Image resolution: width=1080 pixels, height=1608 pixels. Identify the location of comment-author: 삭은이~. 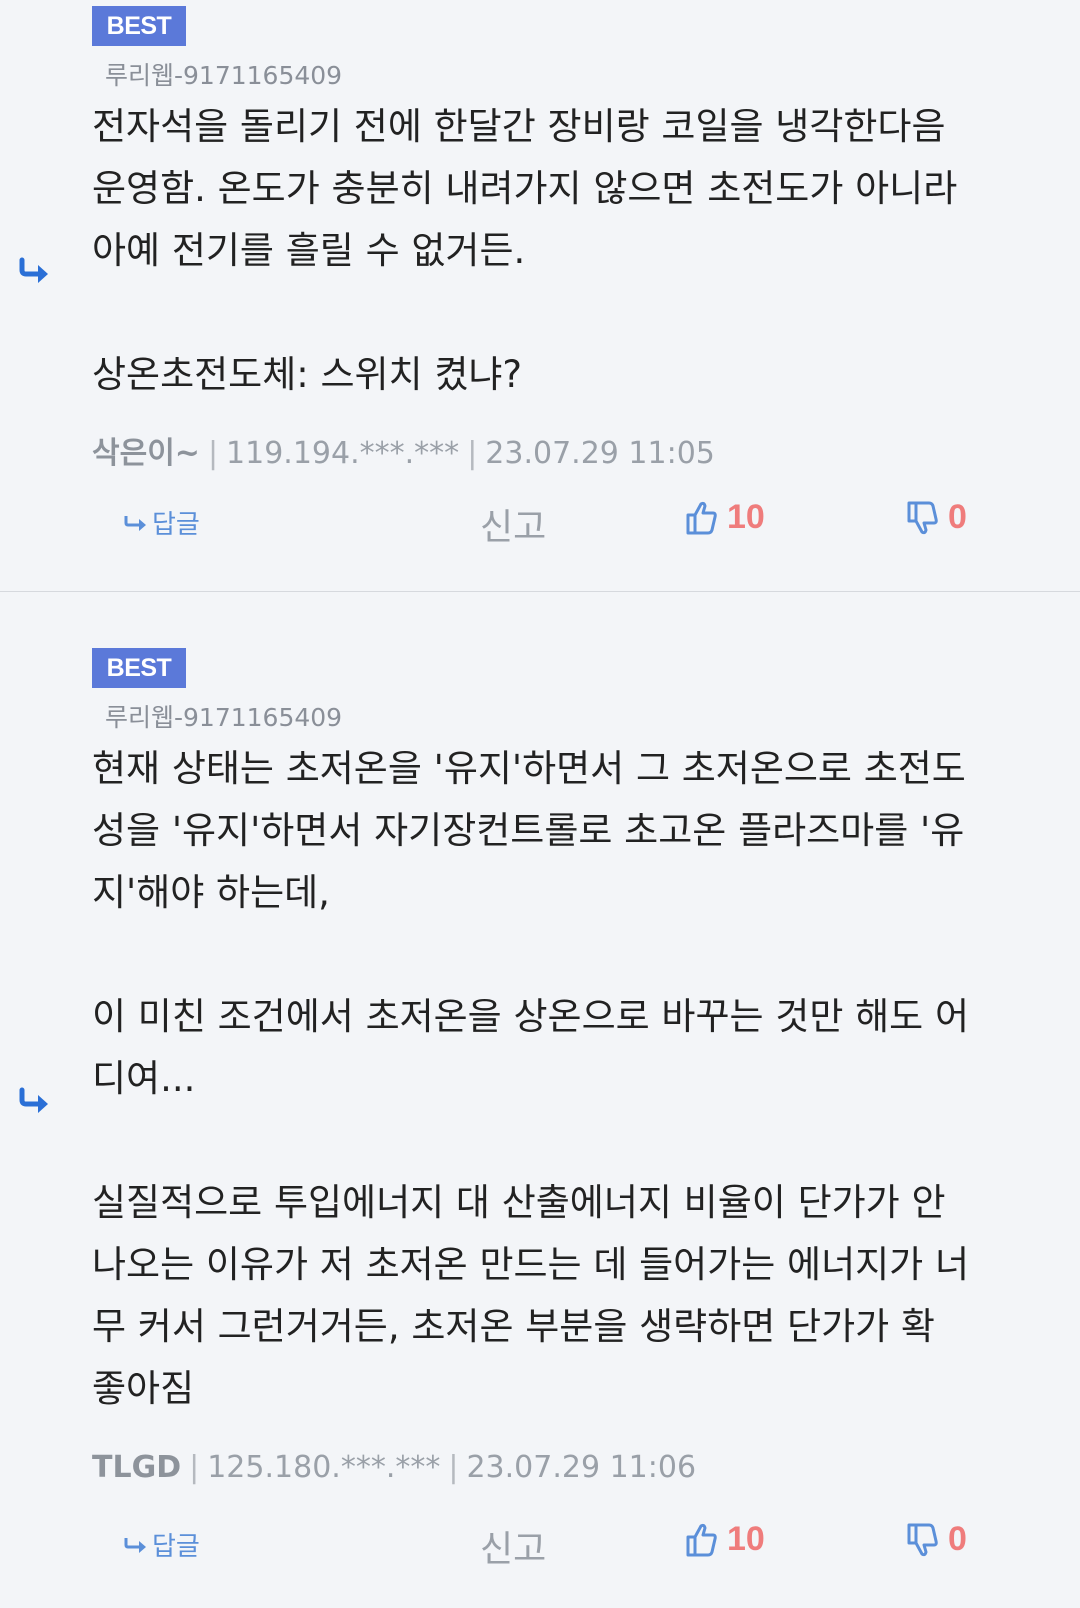
(146, 453).